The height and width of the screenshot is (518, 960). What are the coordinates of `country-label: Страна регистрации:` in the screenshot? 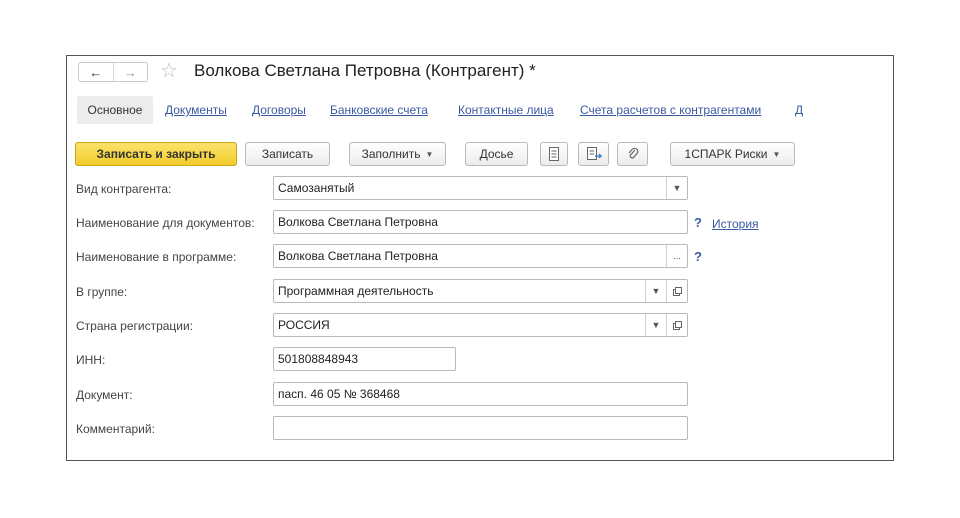 It's located at (135, 326).